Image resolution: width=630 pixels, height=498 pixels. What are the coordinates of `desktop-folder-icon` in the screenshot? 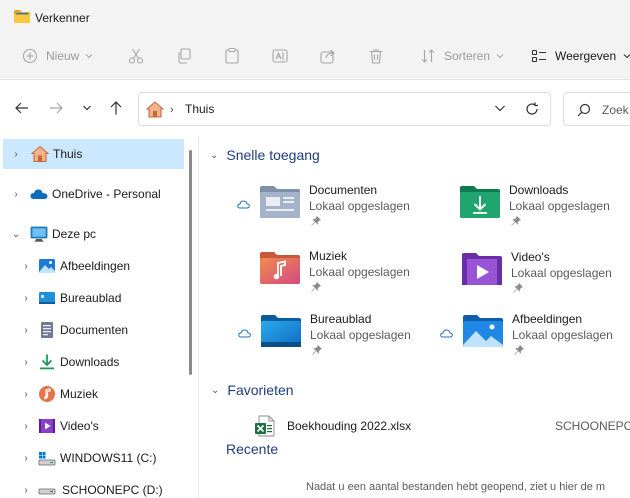 It's located at (281, 331).